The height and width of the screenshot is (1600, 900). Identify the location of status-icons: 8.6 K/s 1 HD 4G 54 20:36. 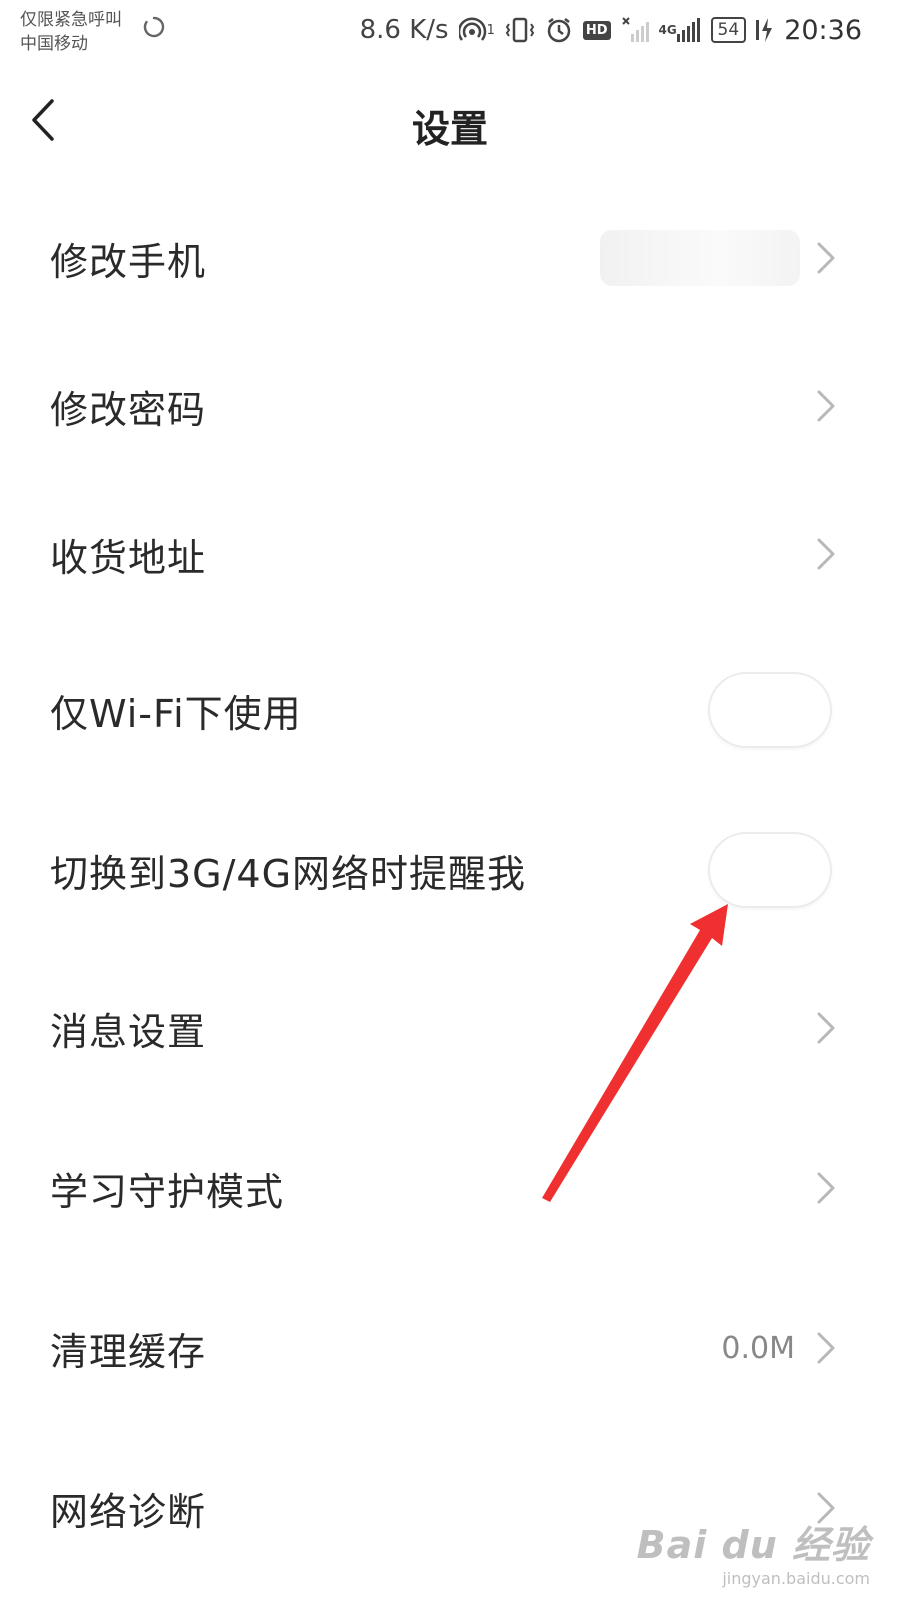
(611, 30).